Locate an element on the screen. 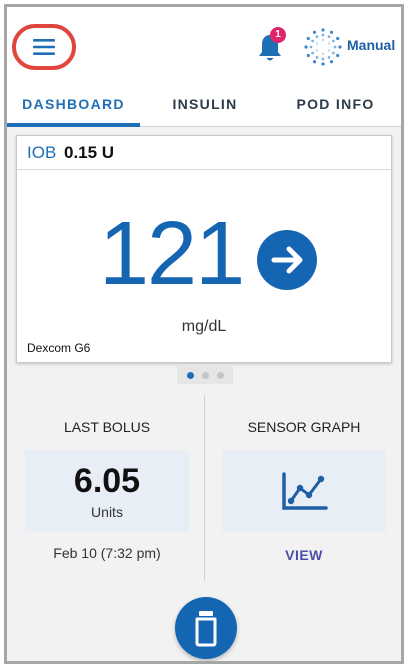 The height and width of the screenshot is (668, 408). tab-insulin: INSULIN is located at coordinates (205, 105).